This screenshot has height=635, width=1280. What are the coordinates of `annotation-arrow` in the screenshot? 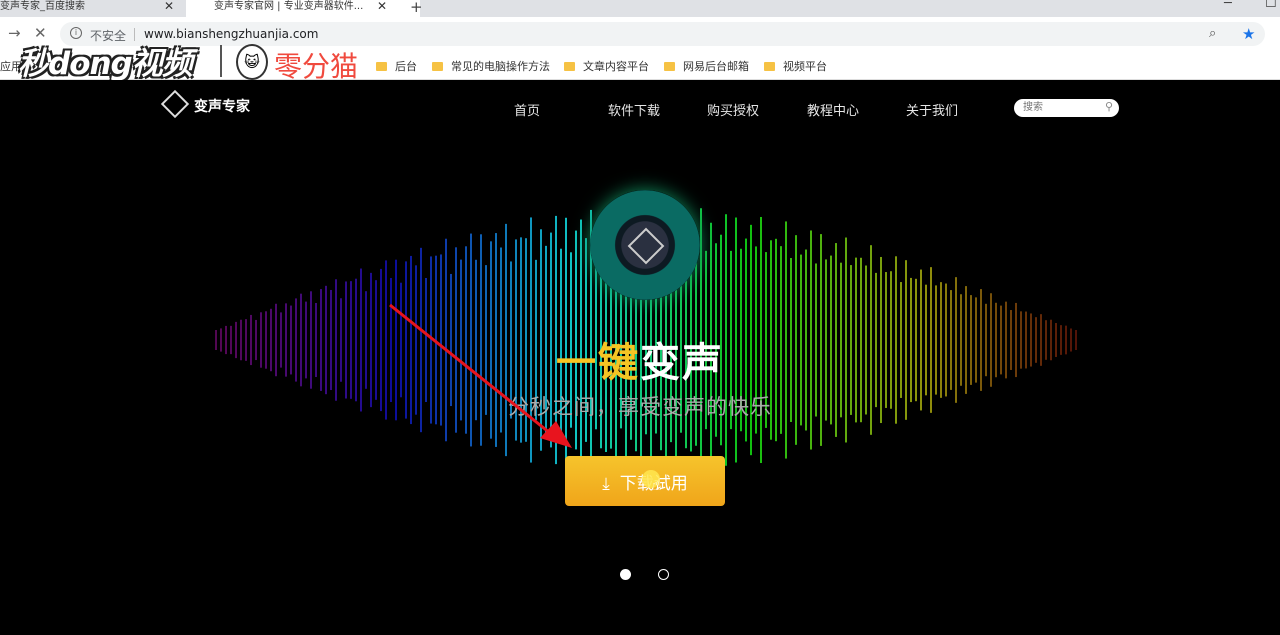 It's located at (480, 375).